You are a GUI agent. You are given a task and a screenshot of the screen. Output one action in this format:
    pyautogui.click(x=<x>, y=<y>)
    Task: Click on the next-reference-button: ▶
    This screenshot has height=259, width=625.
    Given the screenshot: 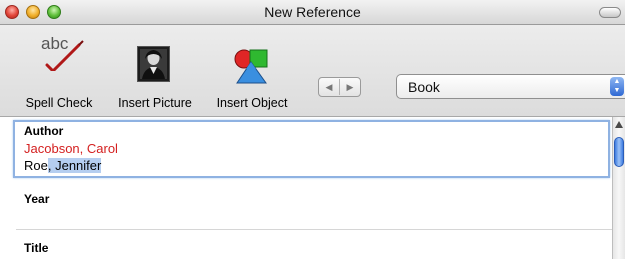 What is the action you would take?
    pyautogui.click(x=350, y=87)
    